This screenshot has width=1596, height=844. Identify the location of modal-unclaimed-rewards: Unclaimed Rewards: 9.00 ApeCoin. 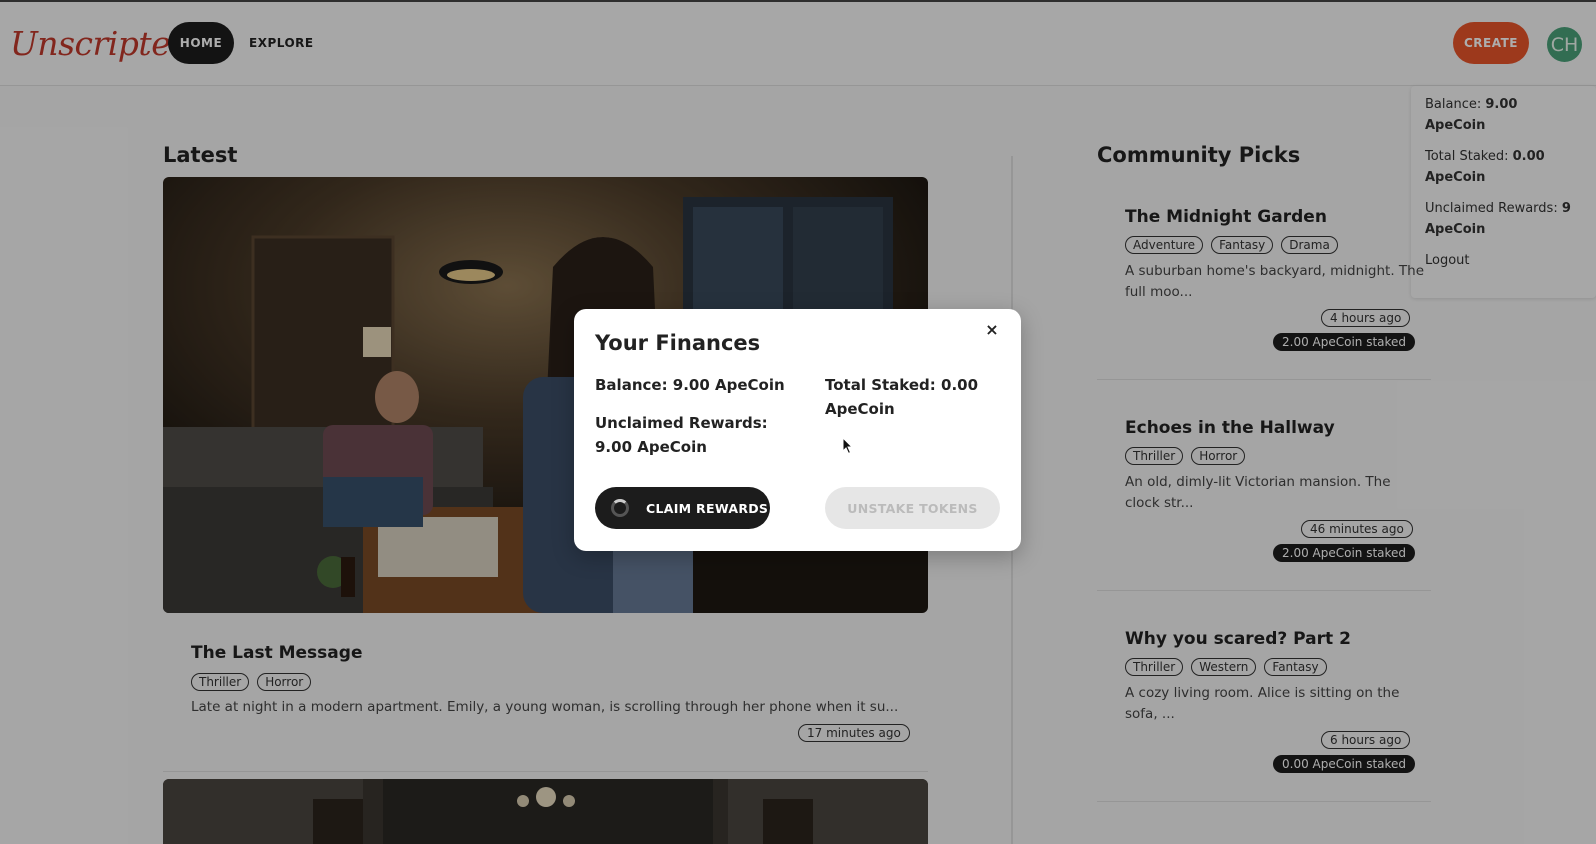
(681, 435).